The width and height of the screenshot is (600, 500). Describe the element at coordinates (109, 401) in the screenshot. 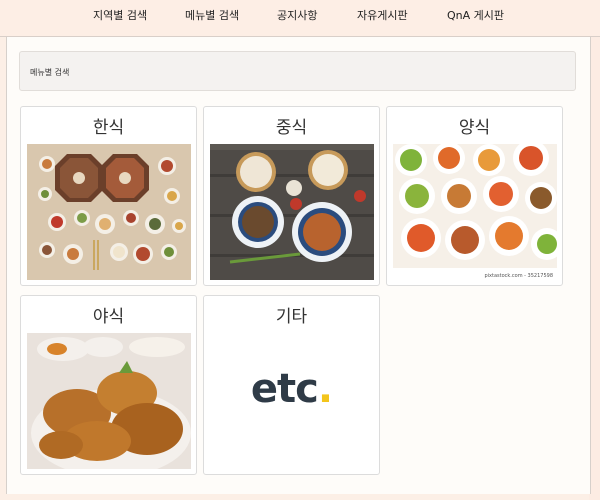

I see `fried-chicken-image` at that location.